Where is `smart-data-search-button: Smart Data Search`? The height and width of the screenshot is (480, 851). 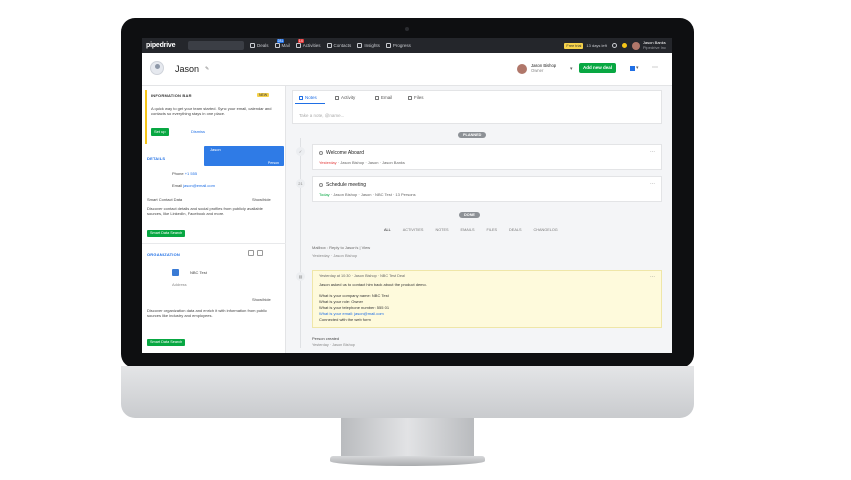 smart-data-search-button: Smart Data Search is located at coordinates (166, 233).